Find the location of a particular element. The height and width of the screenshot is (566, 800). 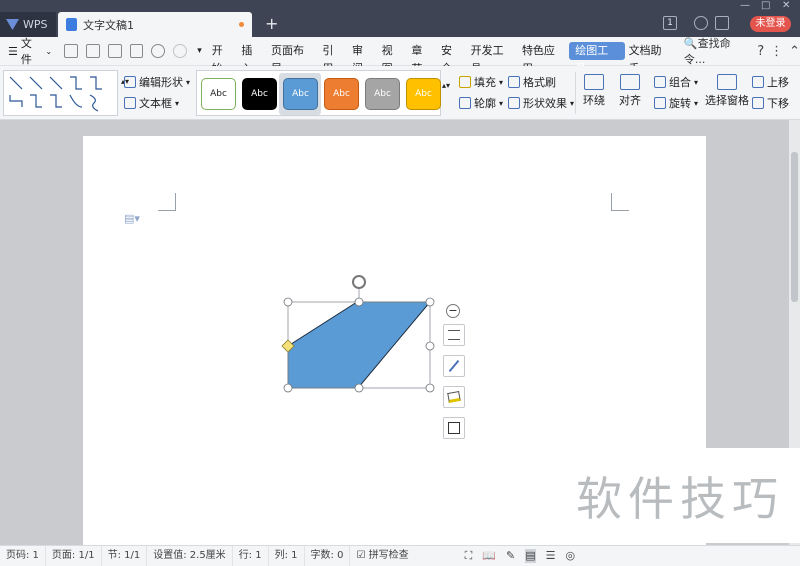

line-shapes-gallery: ▴▾ is located at coordinates (66, 93).